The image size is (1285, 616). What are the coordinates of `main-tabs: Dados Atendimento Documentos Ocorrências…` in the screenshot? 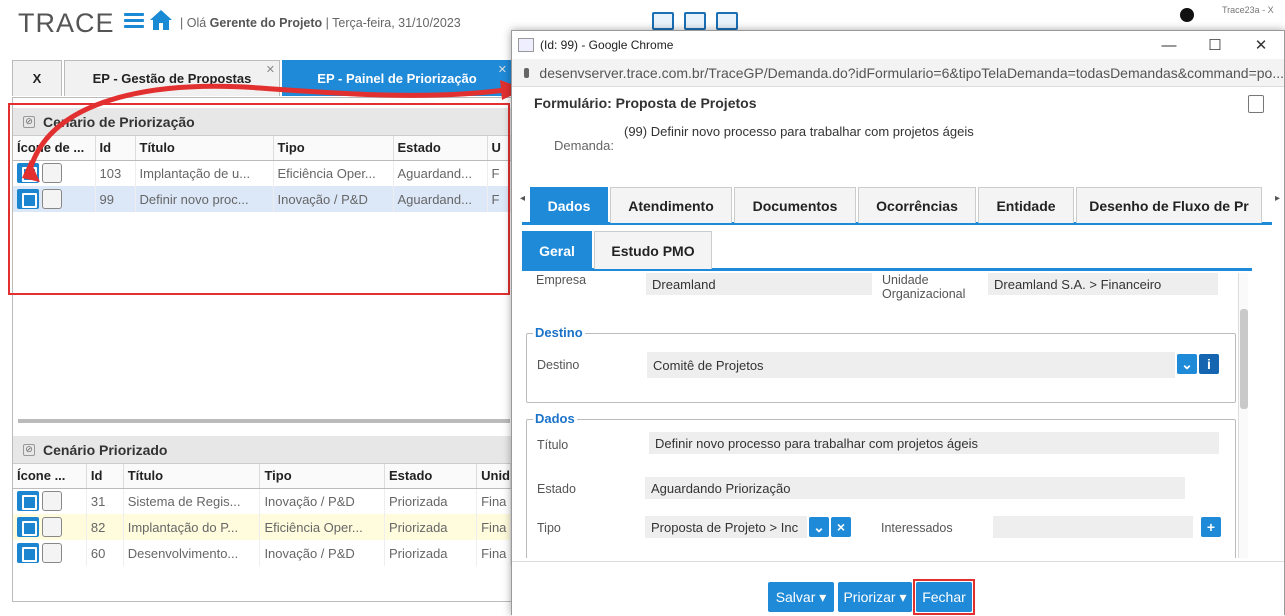 It's located at (897, 206).